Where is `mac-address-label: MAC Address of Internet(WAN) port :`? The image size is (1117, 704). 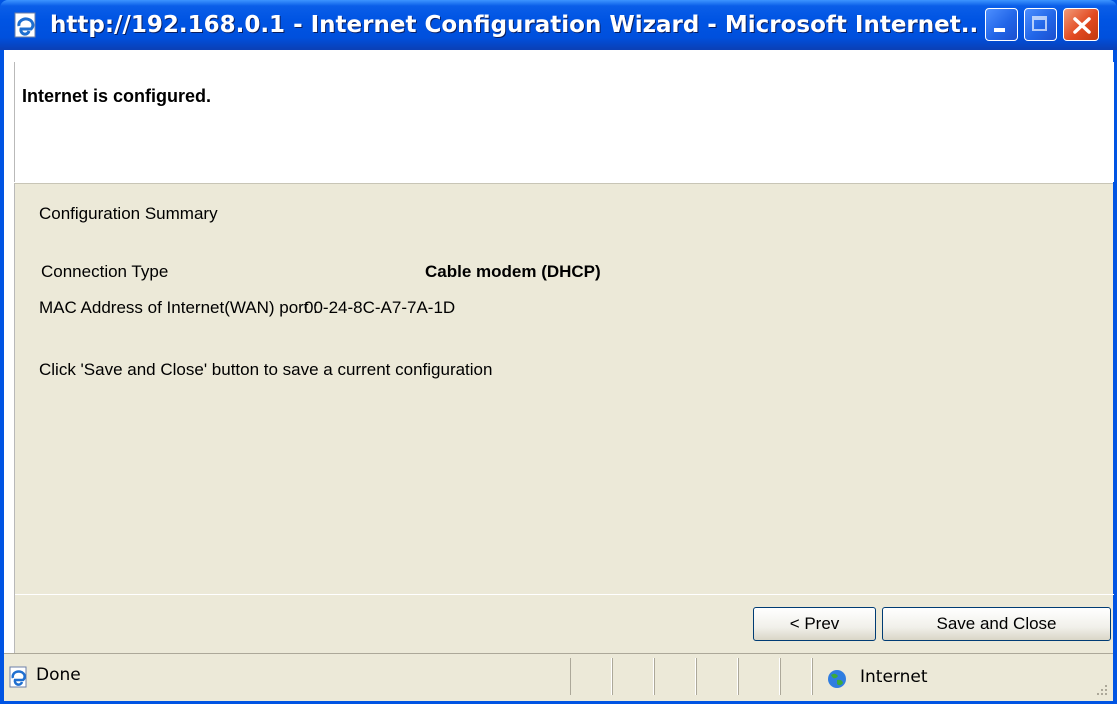
mac-address-label: MAC Address of Internet(WAN) port : is located at coordinates (179, 307).